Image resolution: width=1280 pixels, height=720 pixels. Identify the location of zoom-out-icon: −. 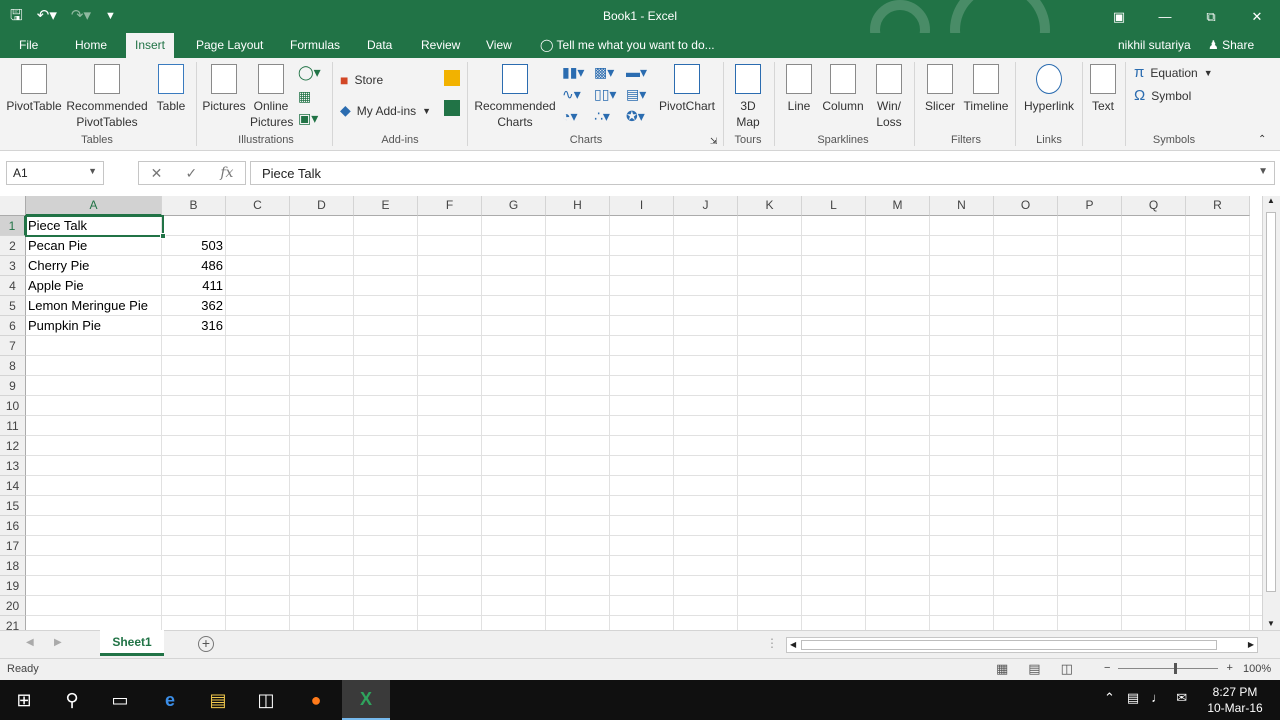
(1107, 668).